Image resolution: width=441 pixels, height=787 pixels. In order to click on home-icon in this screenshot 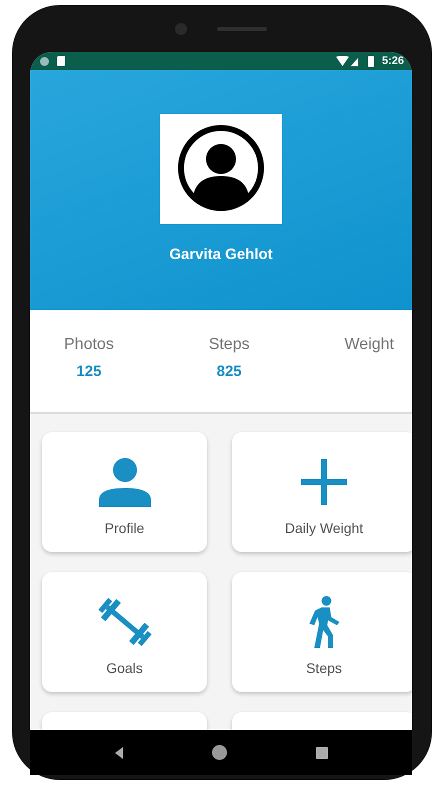, I will do `click(219, 752)`.